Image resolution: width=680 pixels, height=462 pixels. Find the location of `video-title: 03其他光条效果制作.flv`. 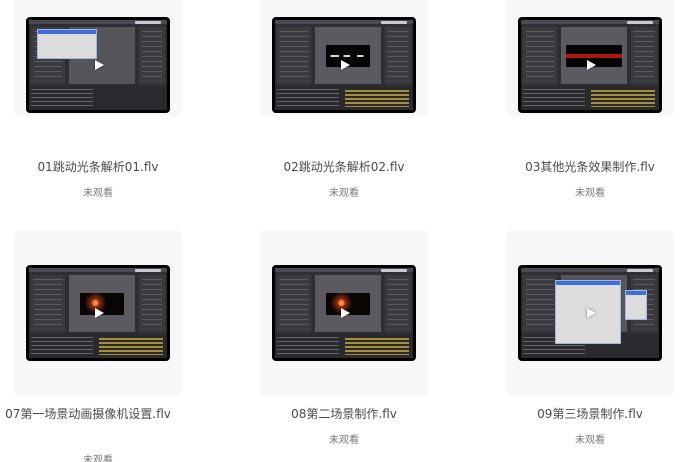

video-title: 03其他光条效果制作.flv is located at coordinates (588, 167).